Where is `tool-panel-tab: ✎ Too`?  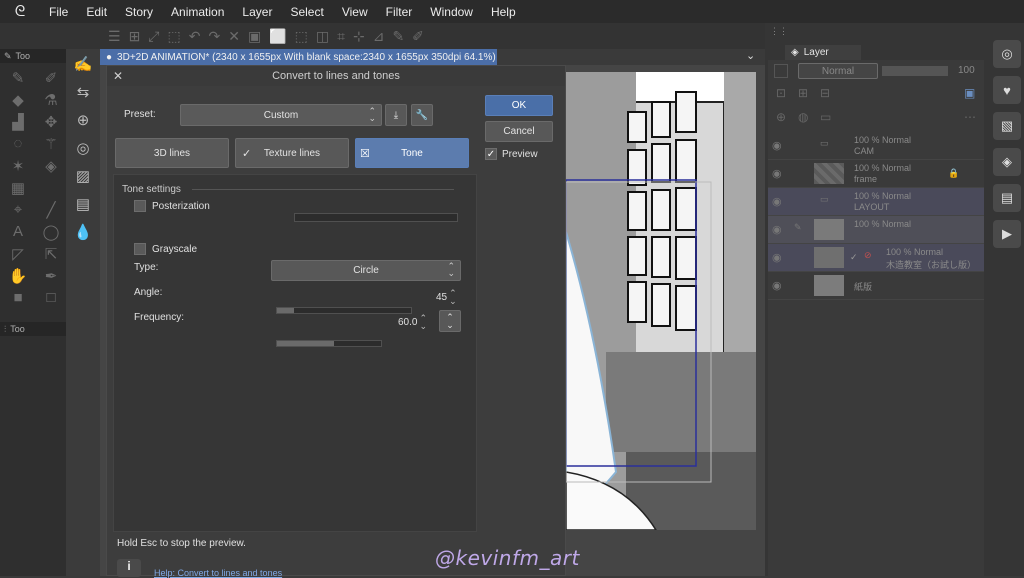 tool-panel-tab: ✎ Too is located at coordinates (33, 56).